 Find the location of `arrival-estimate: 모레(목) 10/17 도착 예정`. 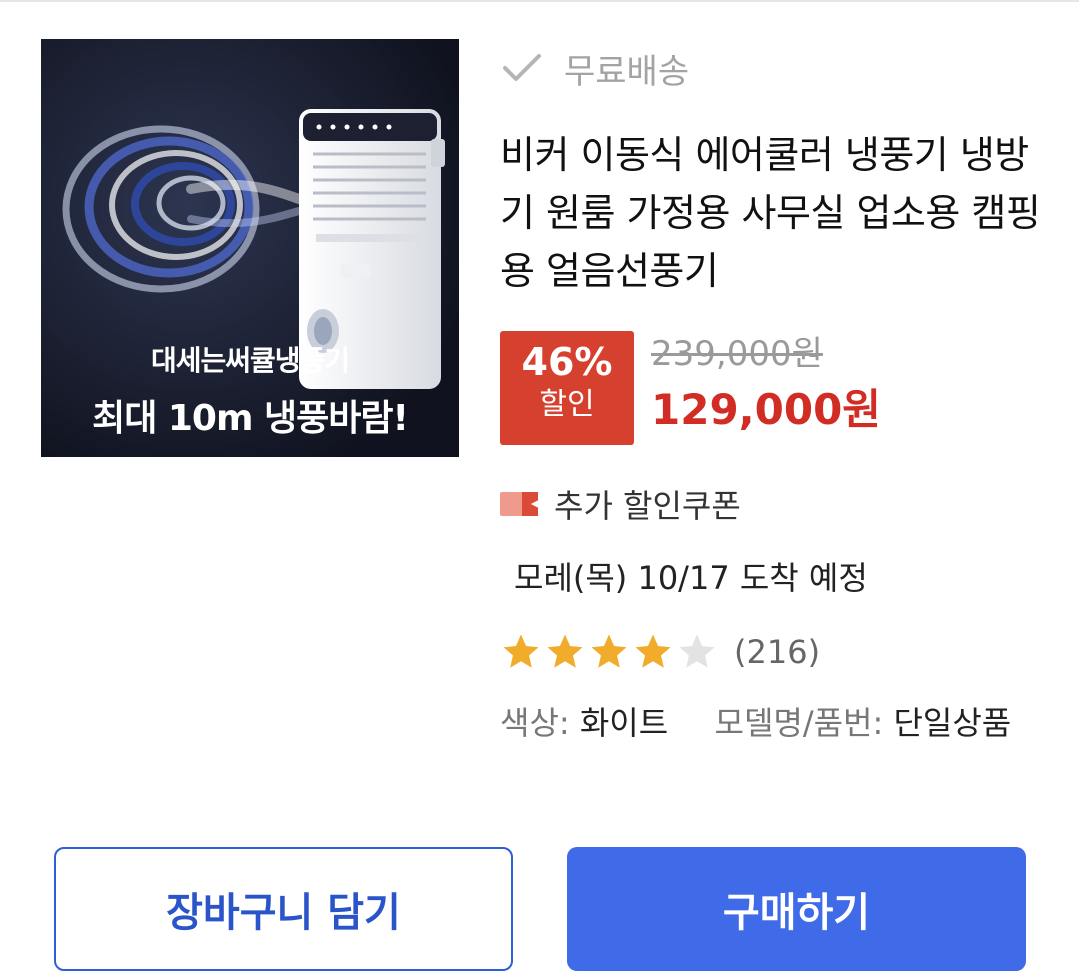

arrival-estimate: 모레(목) 10/17 도착 예정 is located at coordinates (691, 578).